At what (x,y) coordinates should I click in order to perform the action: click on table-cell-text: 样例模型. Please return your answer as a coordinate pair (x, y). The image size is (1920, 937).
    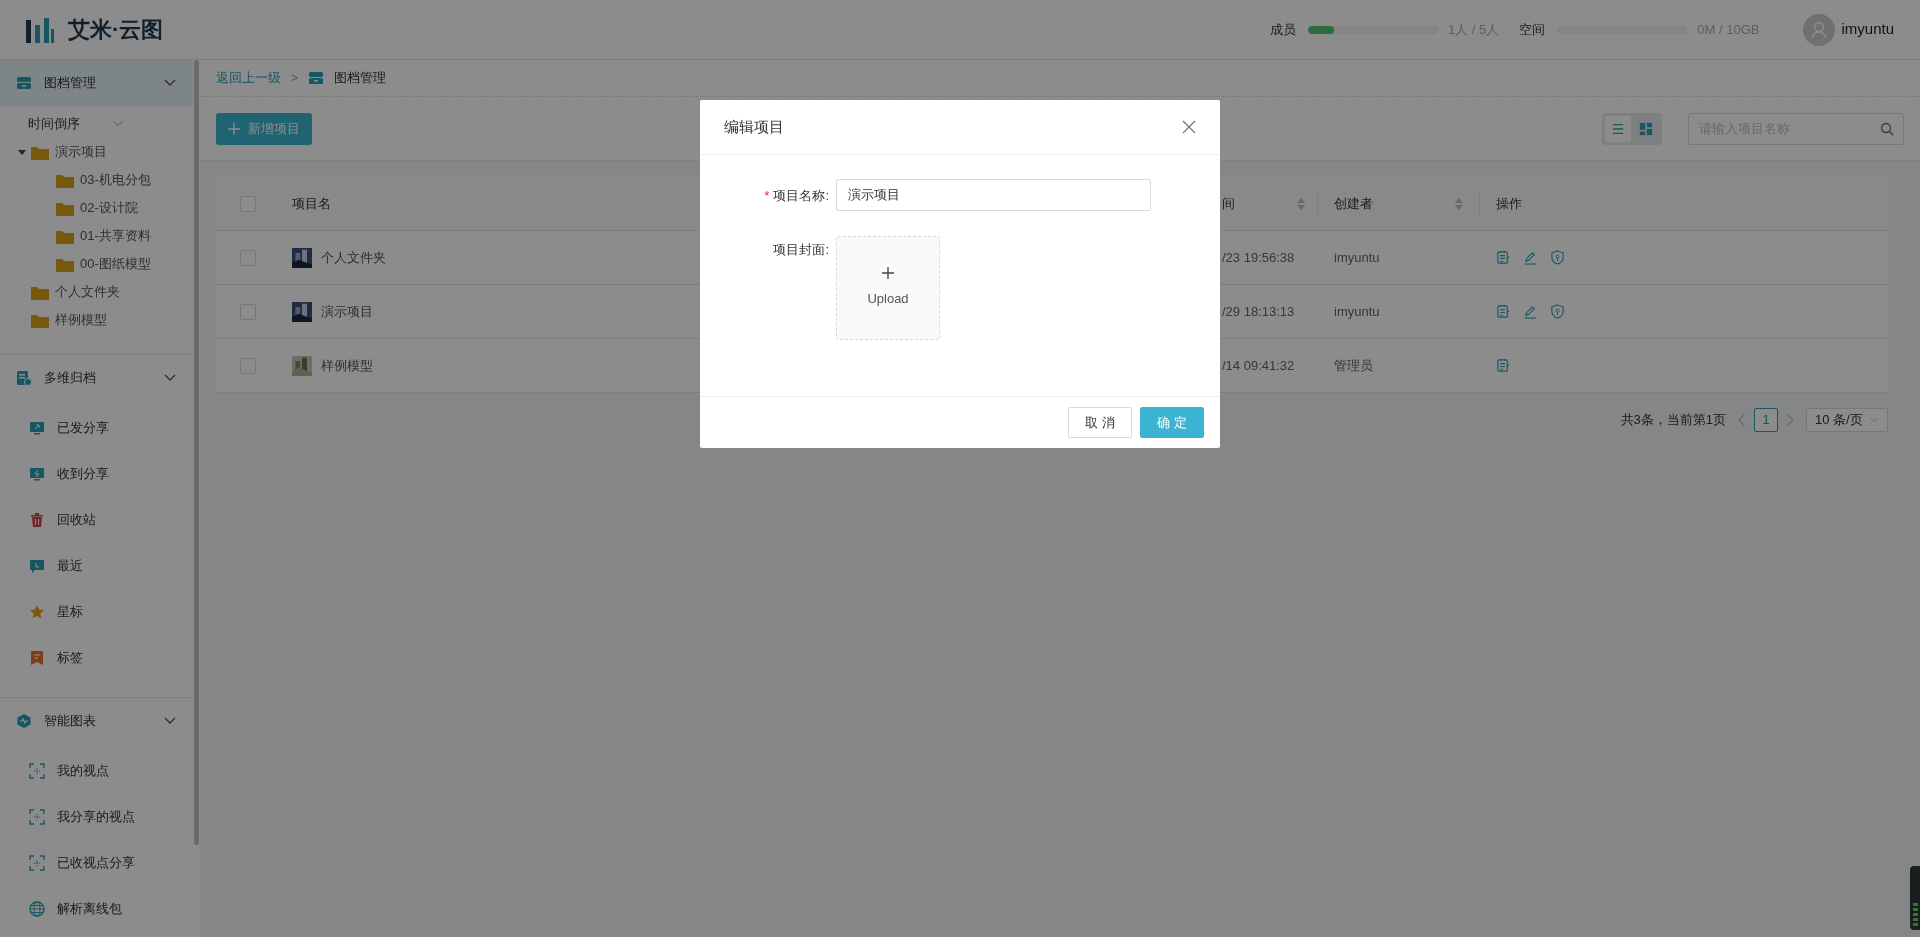
    Looking at the image, I should click on (347, 365).